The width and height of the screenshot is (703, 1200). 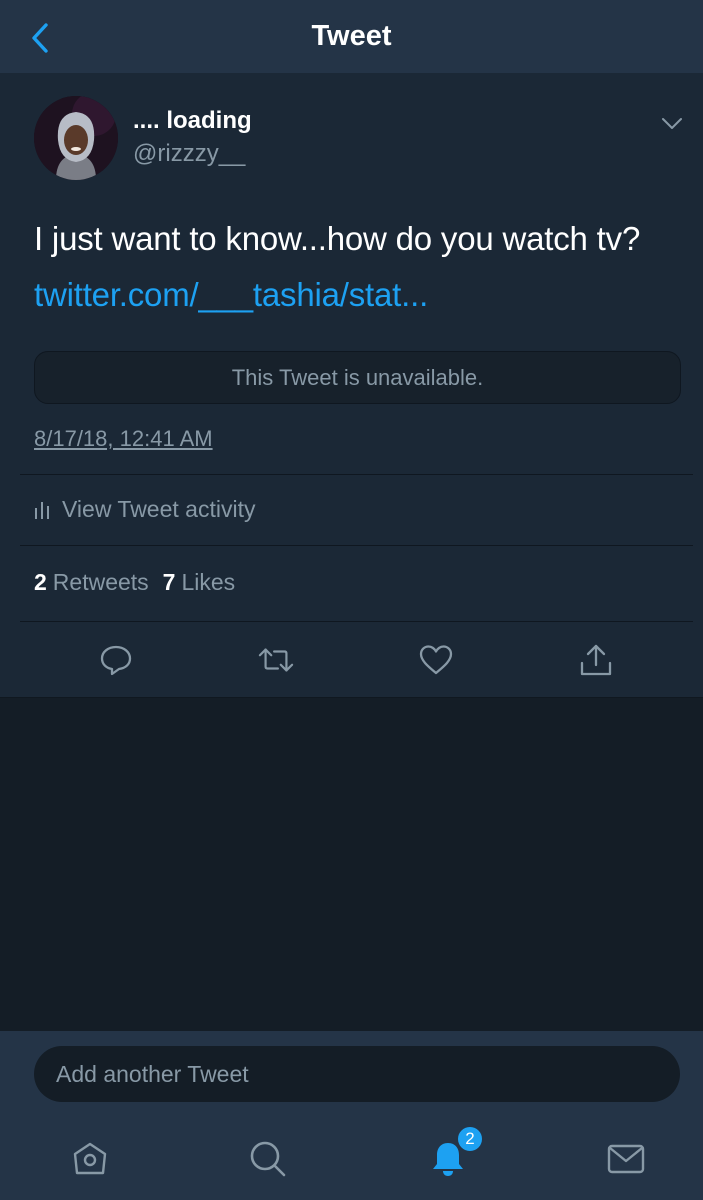 I want to click on share-button, so click(x=596, y=660).